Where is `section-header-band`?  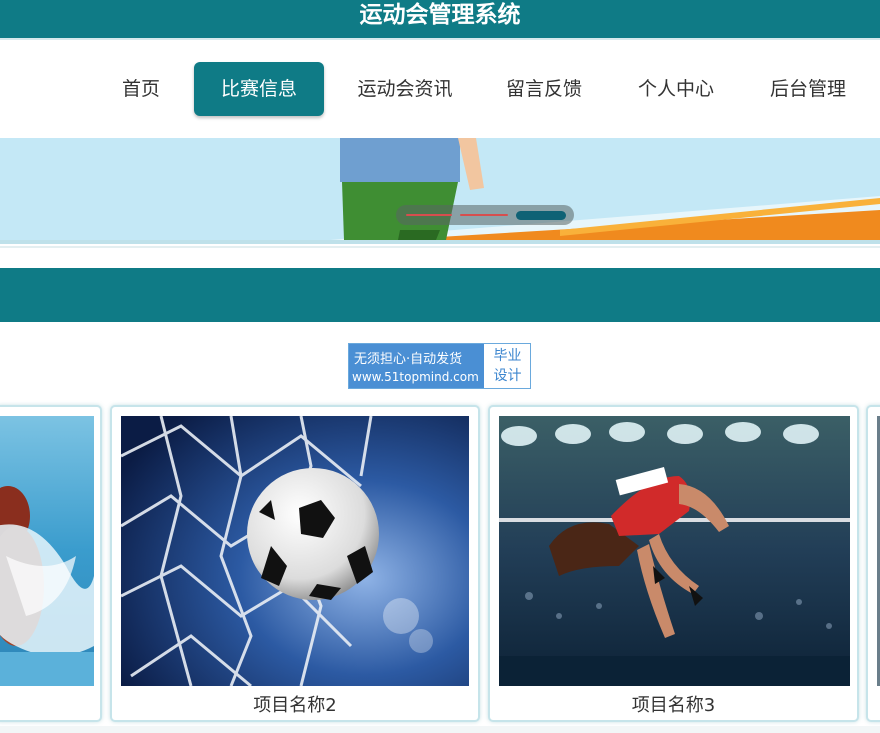
section-header-band is located at coordinates (440, 295).